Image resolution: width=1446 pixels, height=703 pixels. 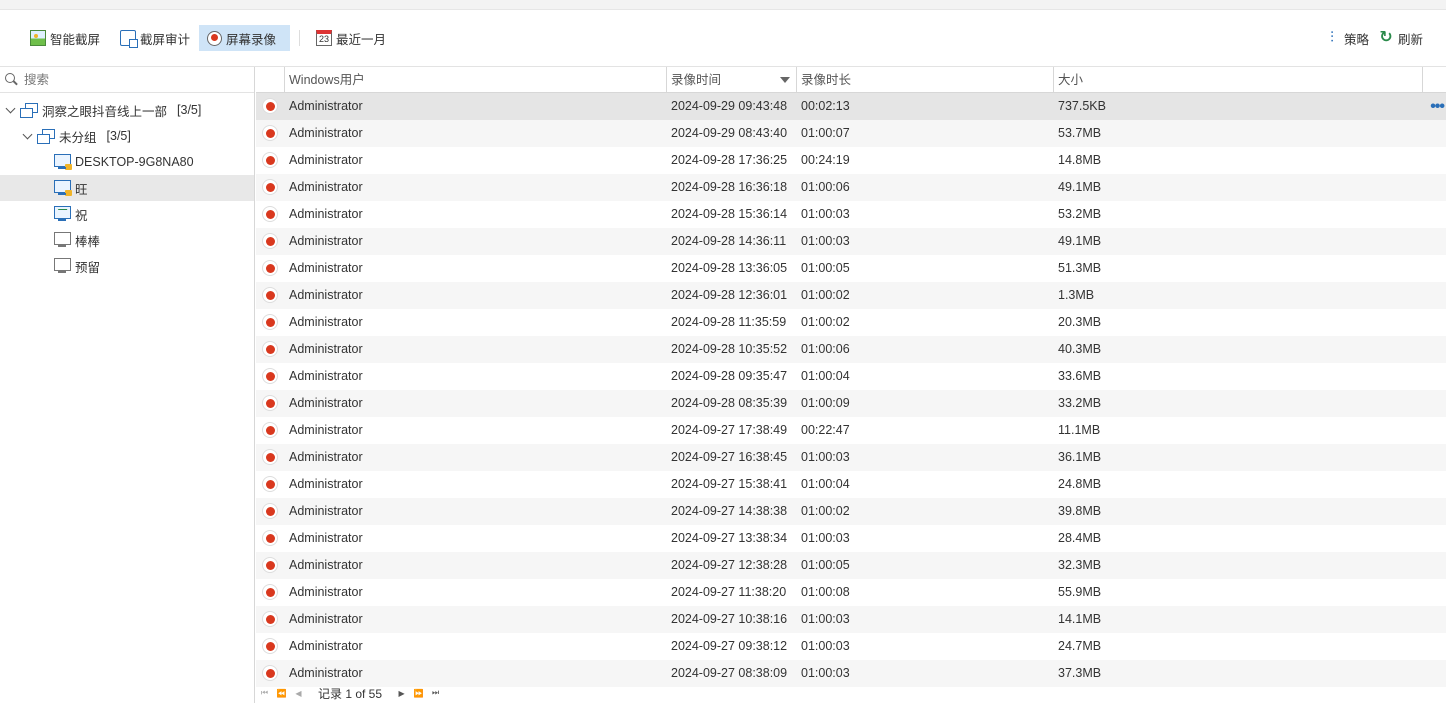 I want to click on cell-duration: 00:22:47, so click(x=825, y=430).